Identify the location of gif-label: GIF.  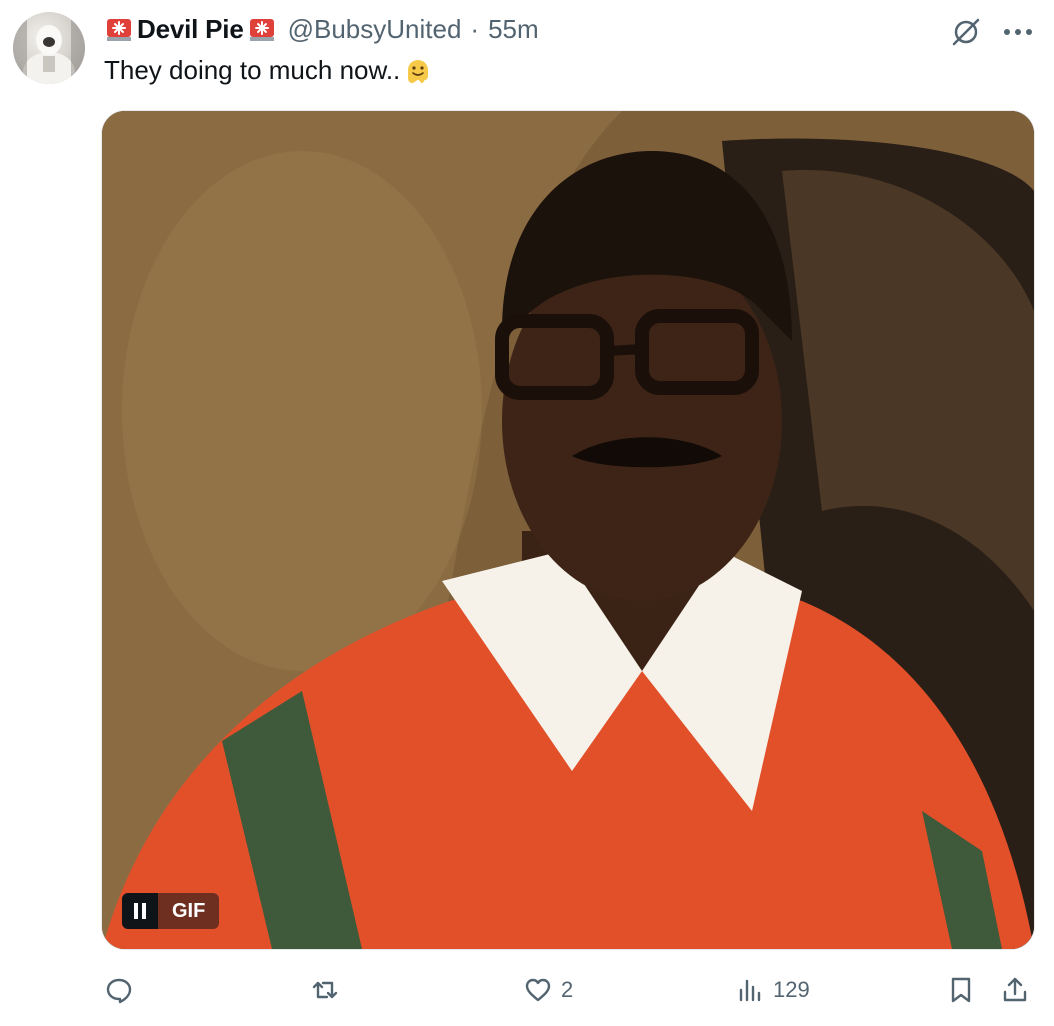
(189, 911).